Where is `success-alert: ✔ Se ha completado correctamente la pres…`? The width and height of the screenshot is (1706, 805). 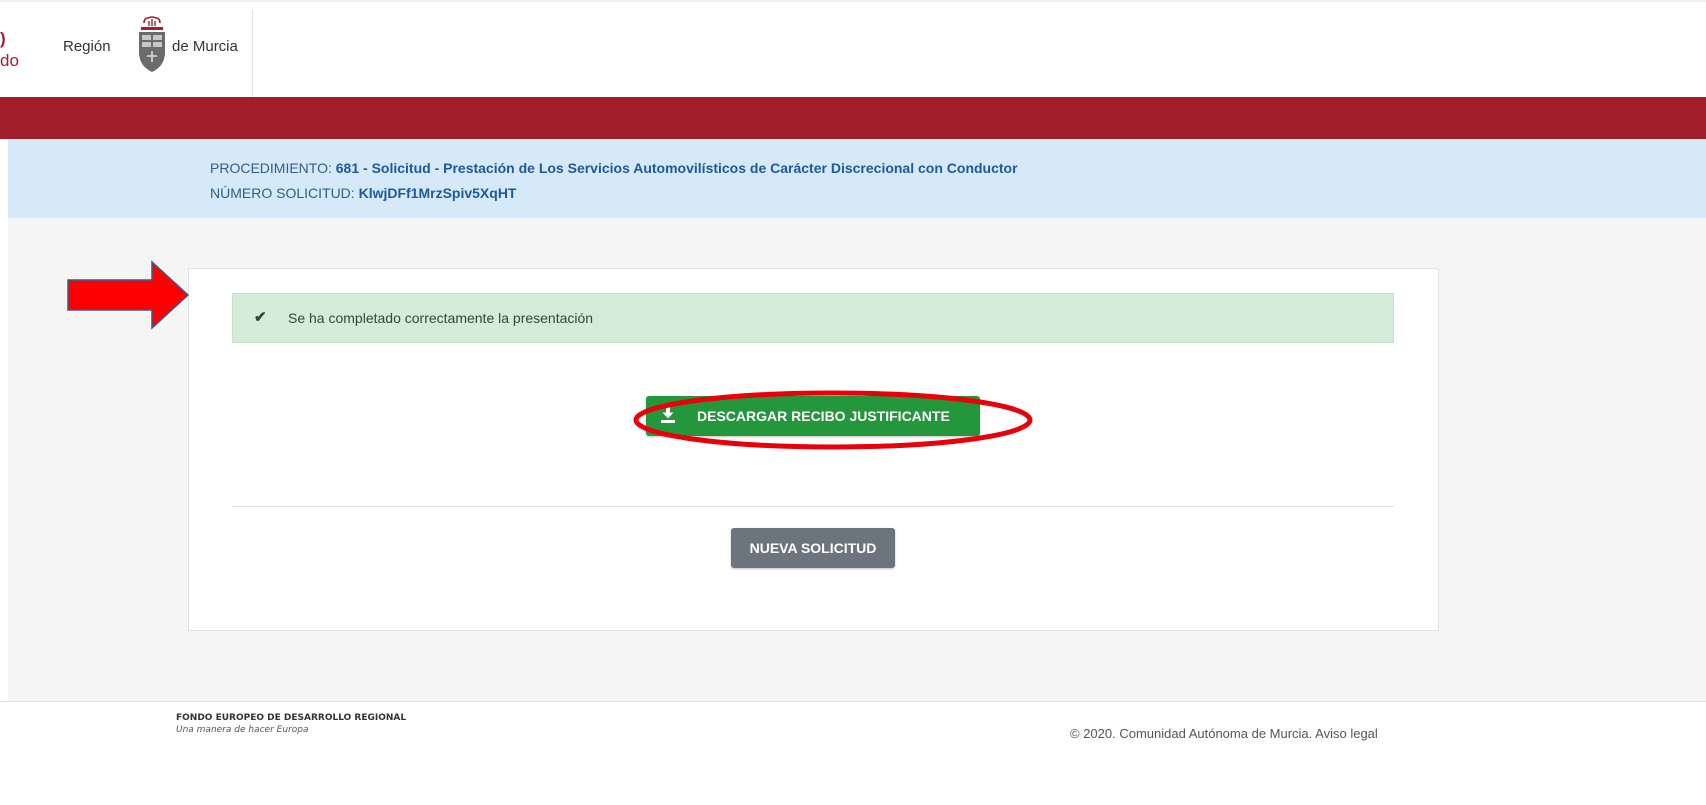
success-alert: ✔ Se ha completado correctamente la pres… is located at coordinates (813, 318).